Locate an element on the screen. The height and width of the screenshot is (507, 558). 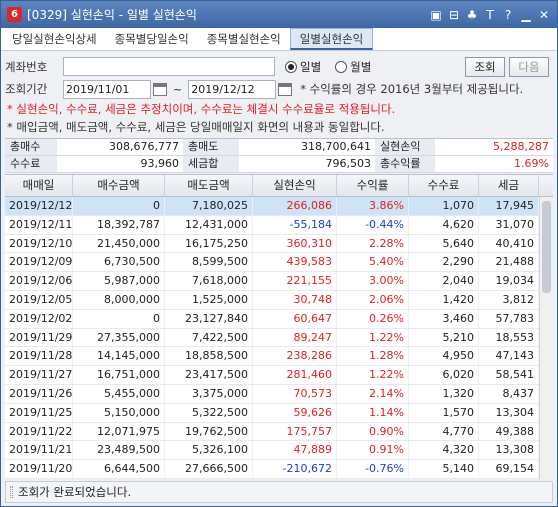
vertical-scrollbar is located at coordinates (546, 338).